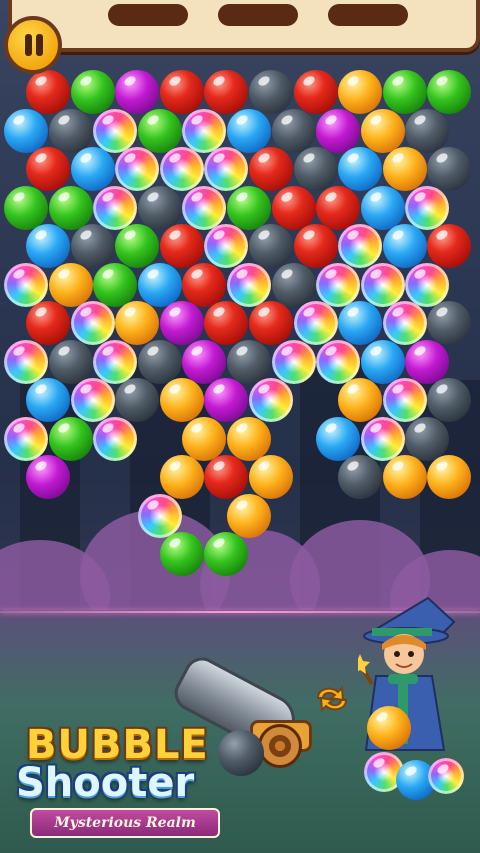 Image resolution: width=480 pixels, height=853 pixels. Describe the element at coordinates (105, 783) in the screenshot. I see `logo-title-line2: Shooter` at that location.